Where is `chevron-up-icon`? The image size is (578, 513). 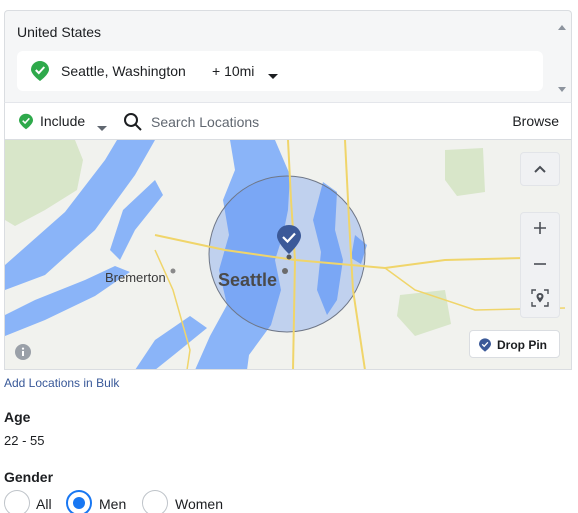 chevron-up-icon is located at coordinates (540, 169).